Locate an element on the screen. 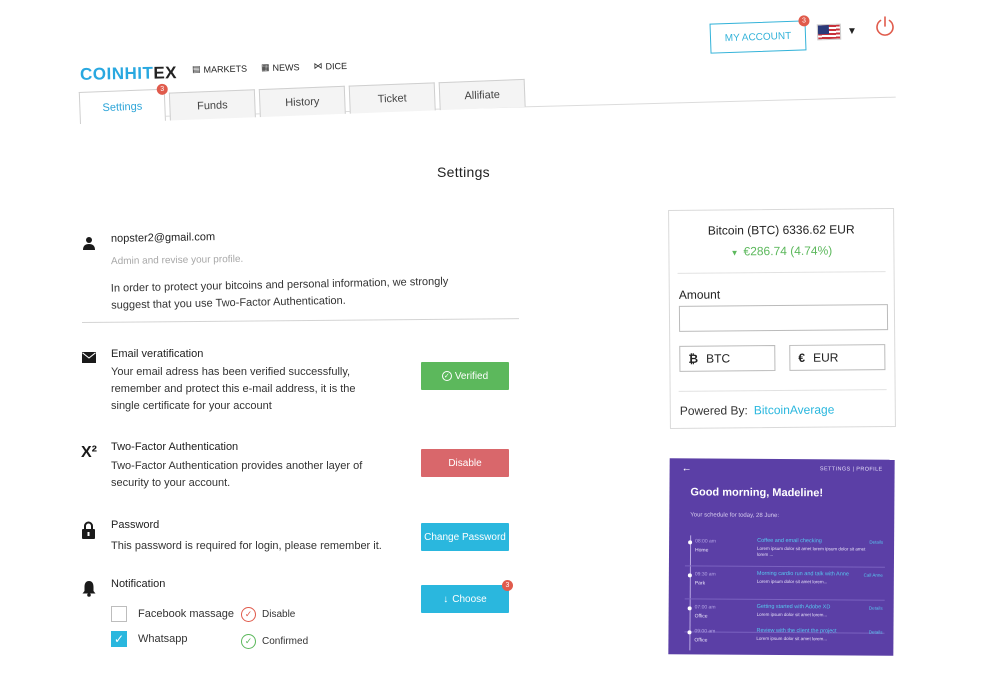 The image size is (998, 673). currency-eur-button: € EUR is located at coordinates (837, 357).